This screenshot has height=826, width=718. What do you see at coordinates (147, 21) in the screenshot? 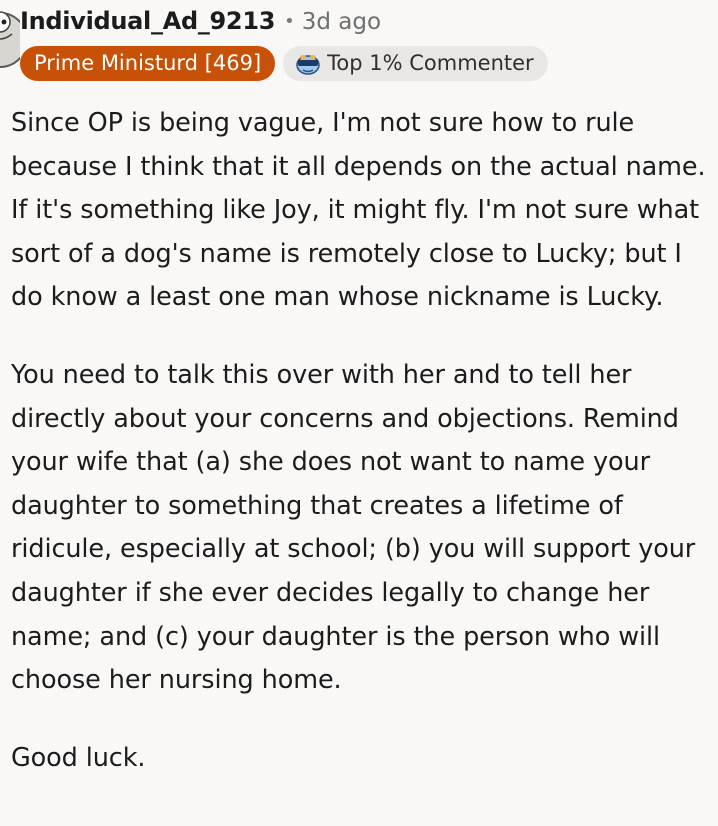
I see `author-username: Individual_Ad_9213` at bounding box center [147, 21].